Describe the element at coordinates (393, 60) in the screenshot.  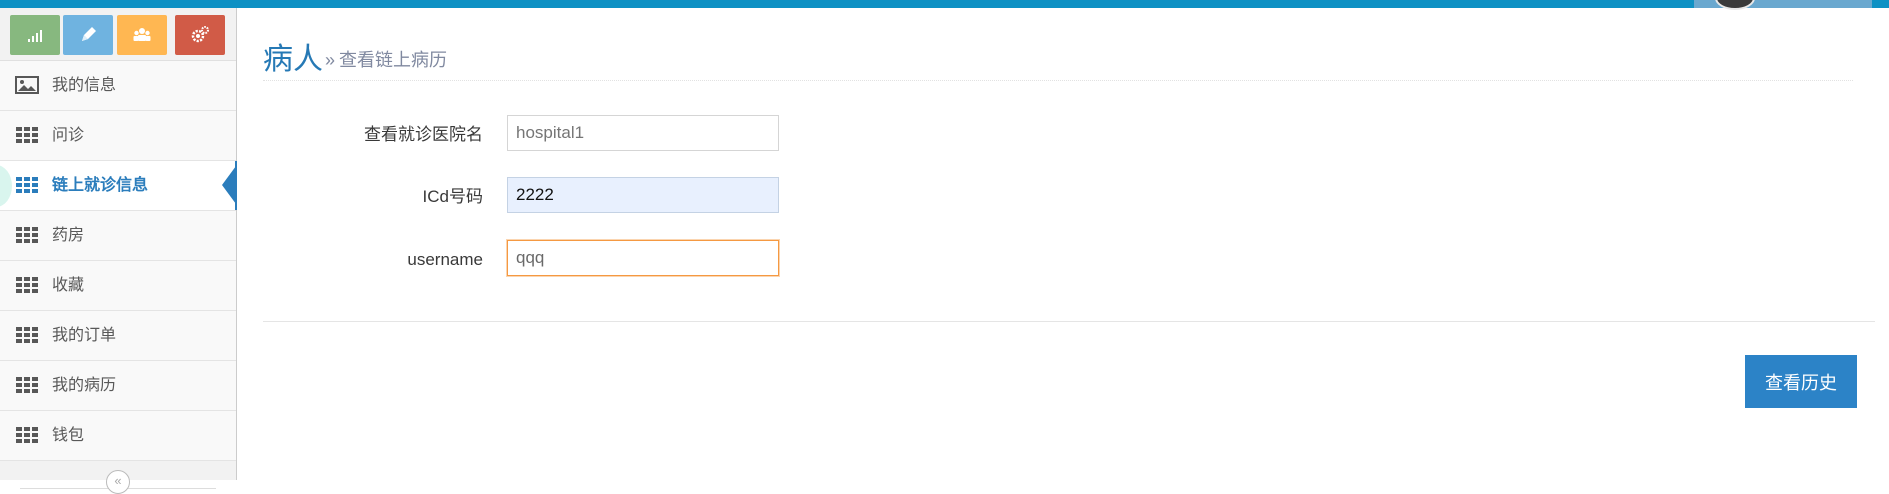
I see `page-subtitle-text: 查看链上病历` at that location.